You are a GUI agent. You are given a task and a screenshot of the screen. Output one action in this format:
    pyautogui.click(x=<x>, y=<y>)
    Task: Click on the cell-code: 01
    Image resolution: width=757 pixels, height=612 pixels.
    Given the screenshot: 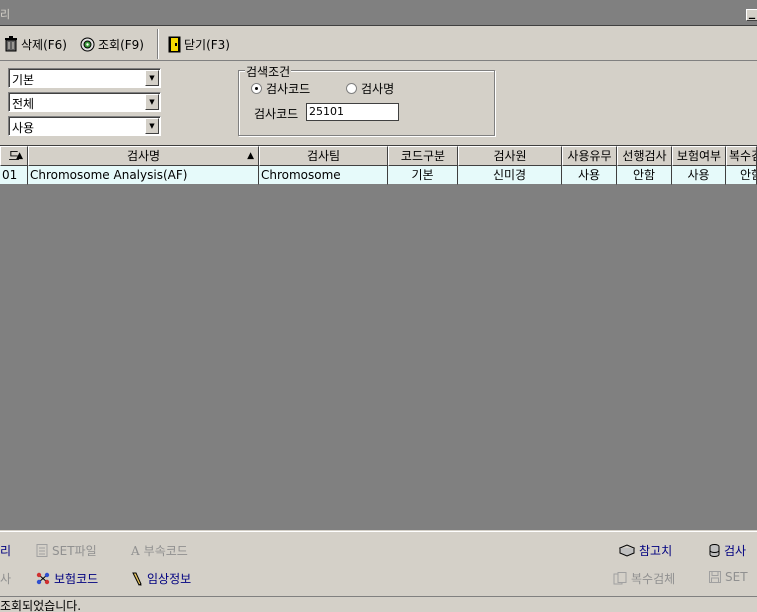 What is the action you would take?
    pyautogui.click(x=14, y=175)
    